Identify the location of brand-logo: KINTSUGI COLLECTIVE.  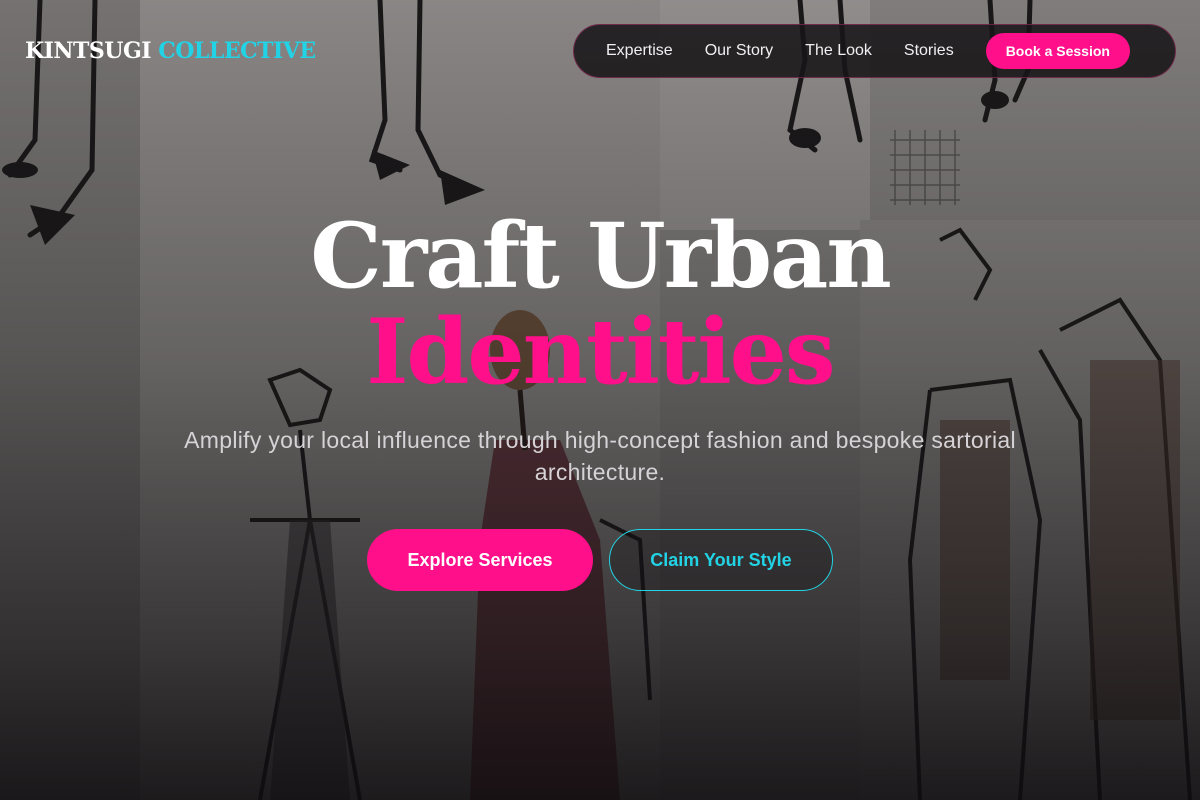
(170, 51).